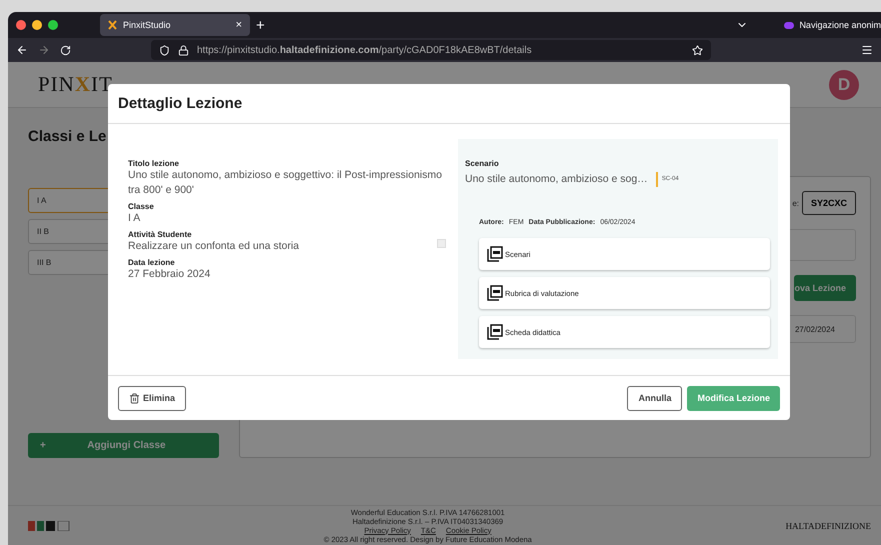  What do you see at coordinates (22, 50) in the screenshot?
I see `back-icon` at bounding box center [22, 50].